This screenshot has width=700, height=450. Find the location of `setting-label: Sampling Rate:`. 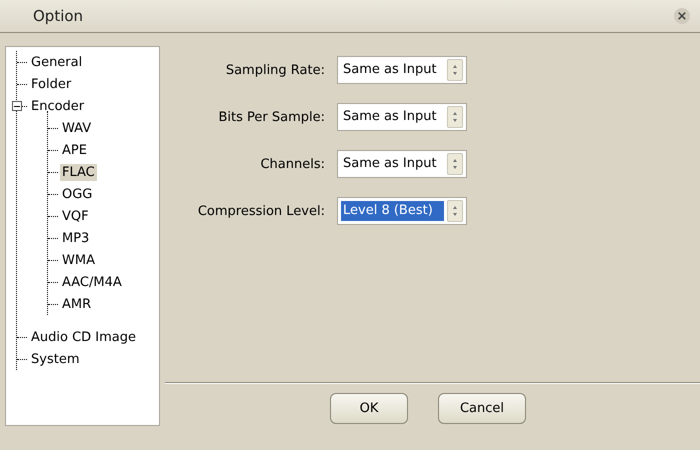

setting-label: Sampling Rate: is located at coordinates (274, 70).